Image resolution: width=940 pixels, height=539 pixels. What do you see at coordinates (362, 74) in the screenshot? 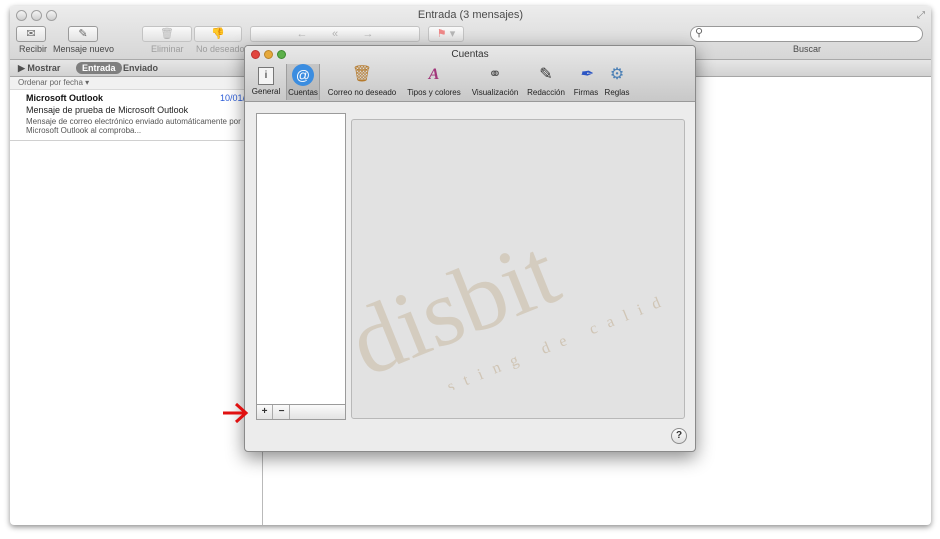
I see `junk-mail-icon: 🗑` at bounding box center [362, 74].